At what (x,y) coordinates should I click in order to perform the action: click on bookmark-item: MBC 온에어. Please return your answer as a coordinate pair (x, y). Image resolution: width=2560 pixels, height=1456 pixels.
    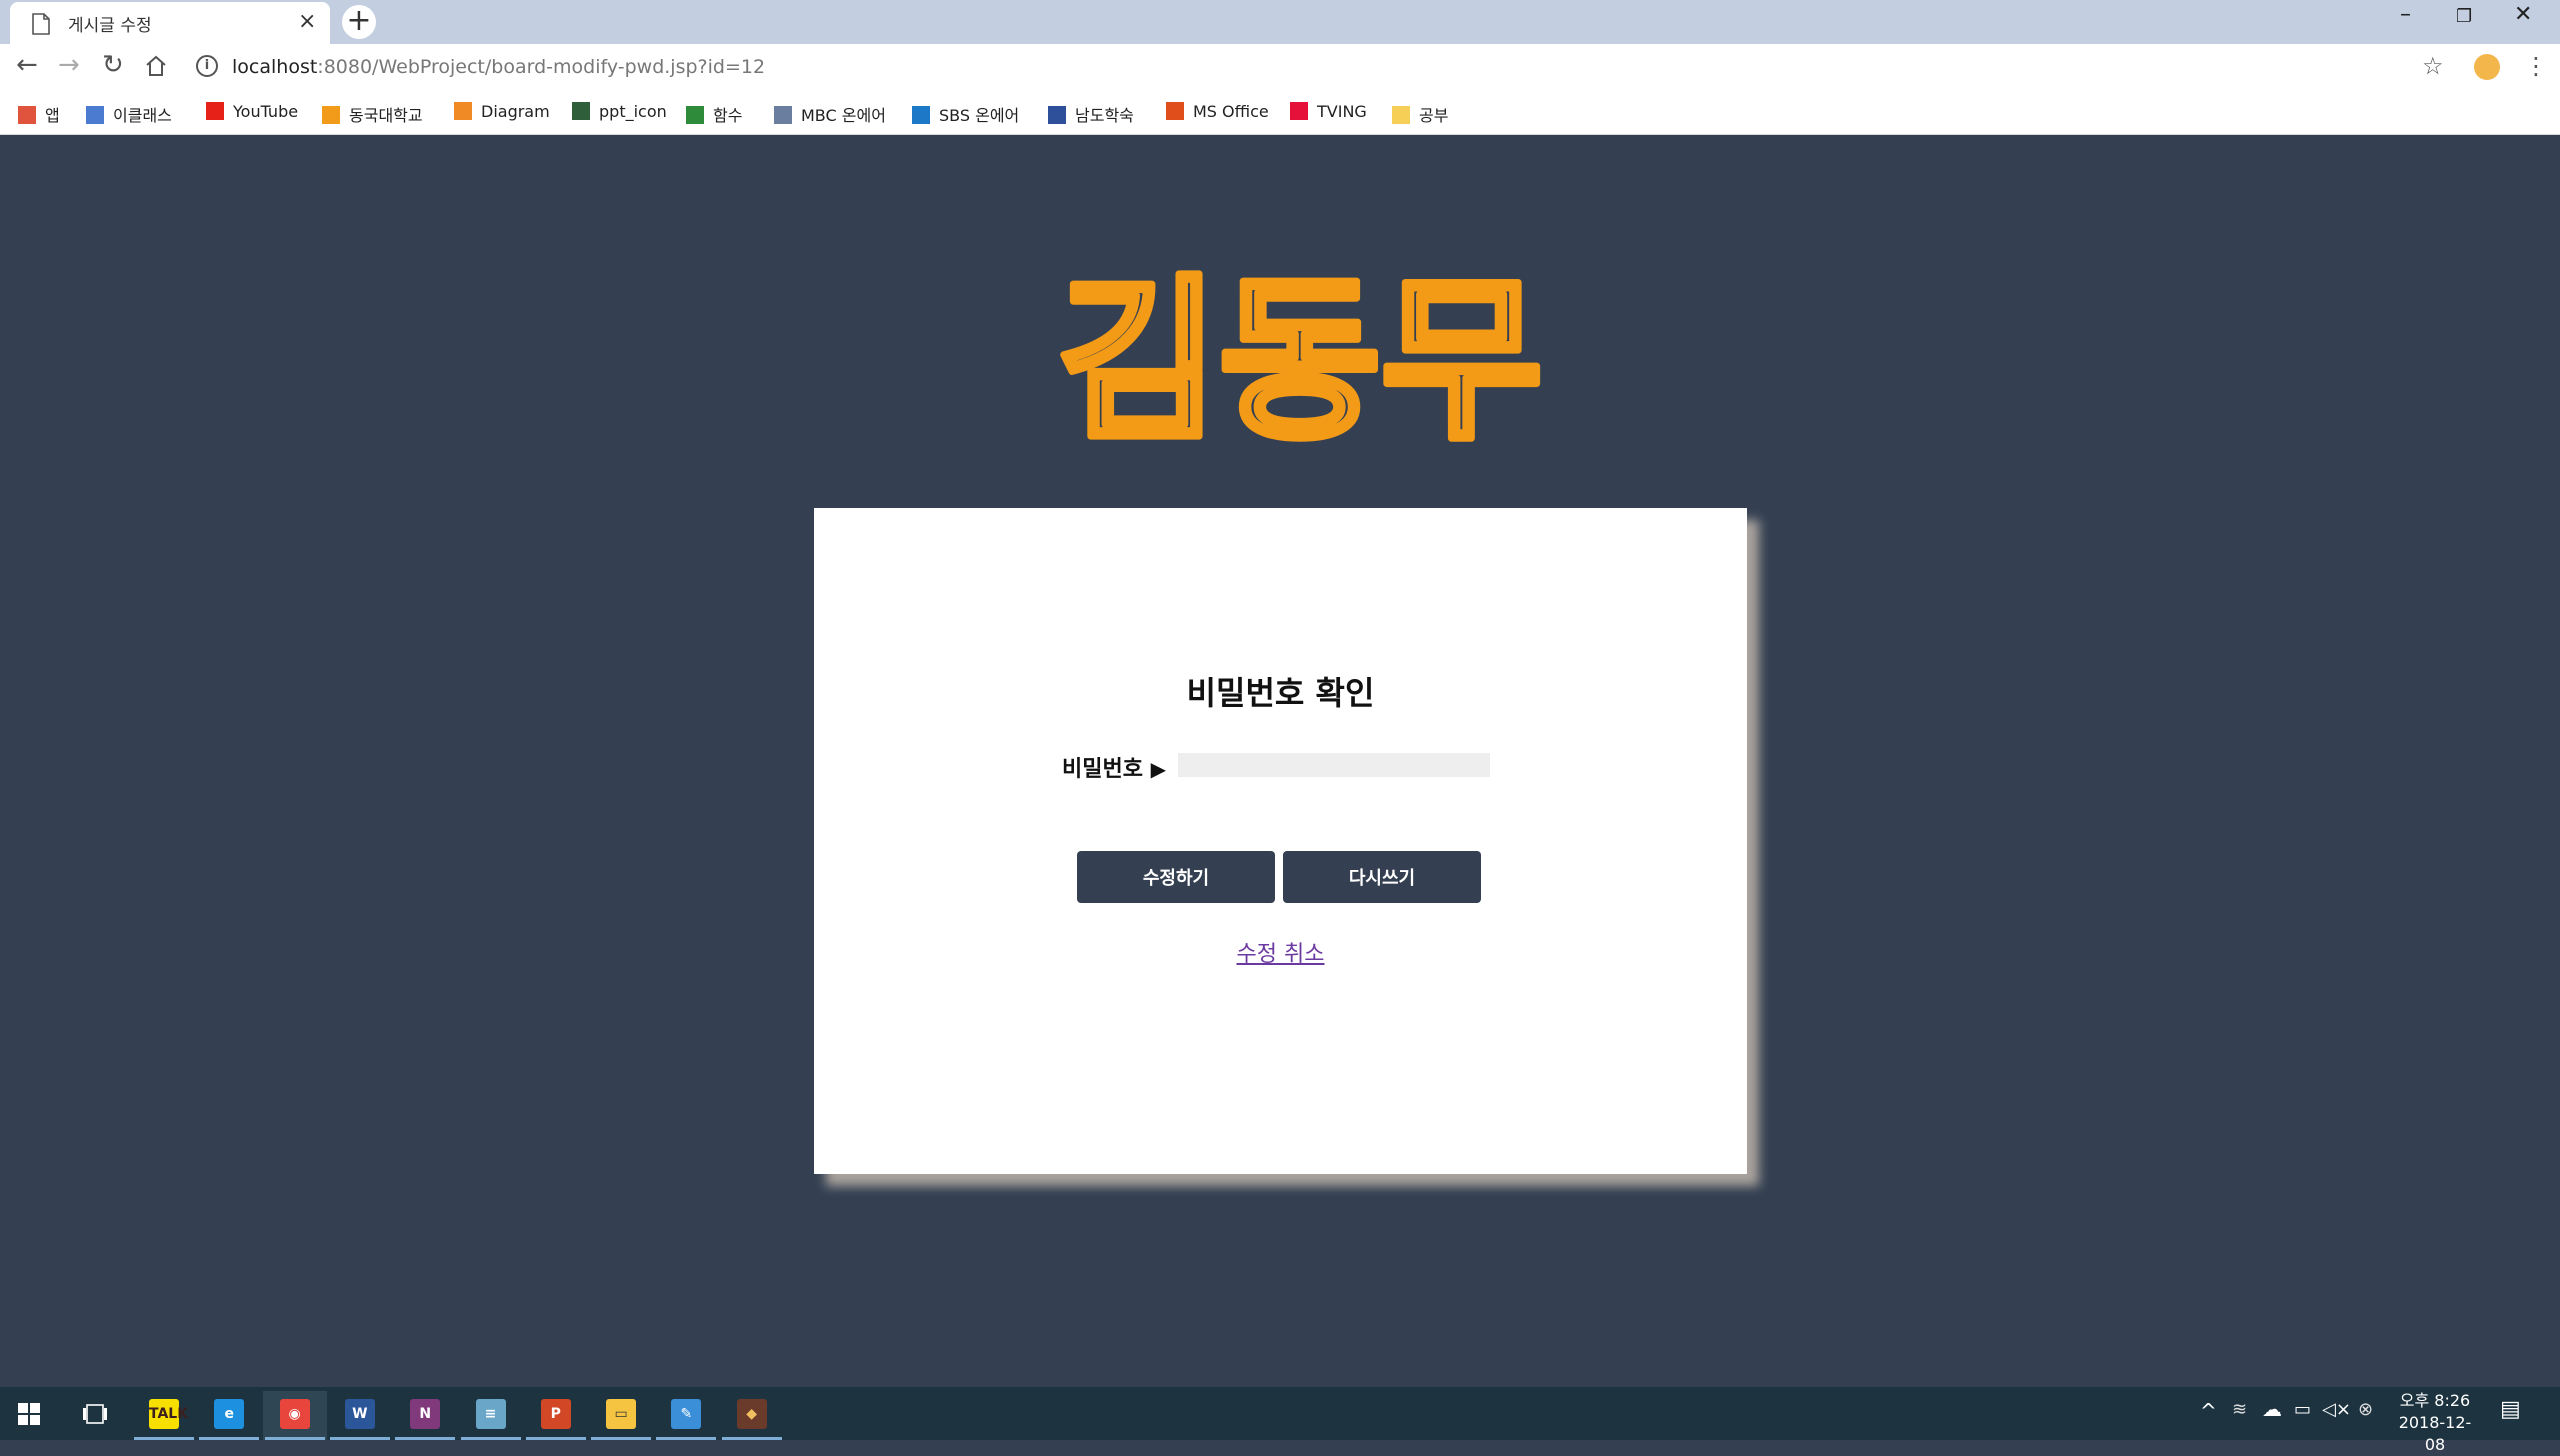
    Looking at the image, I should click on (830, 114).